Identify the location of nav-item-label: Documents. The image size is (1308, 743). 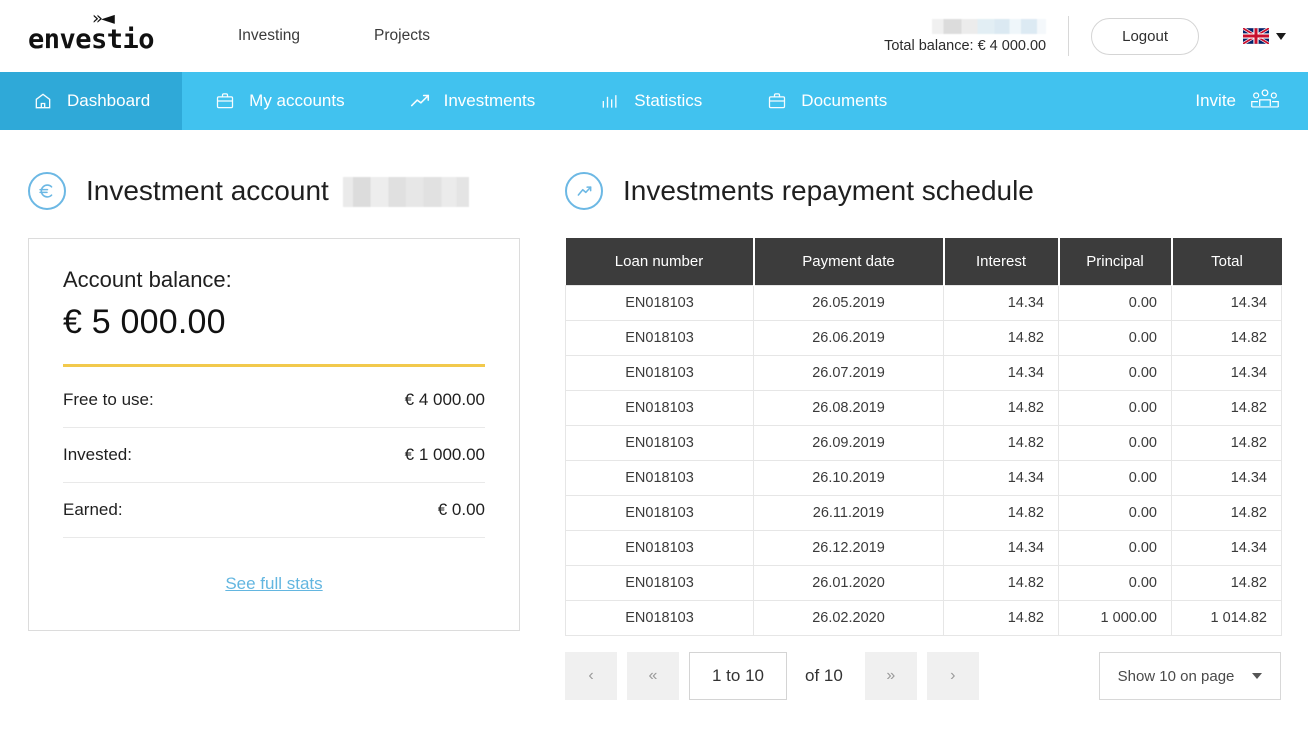
(844, 100).